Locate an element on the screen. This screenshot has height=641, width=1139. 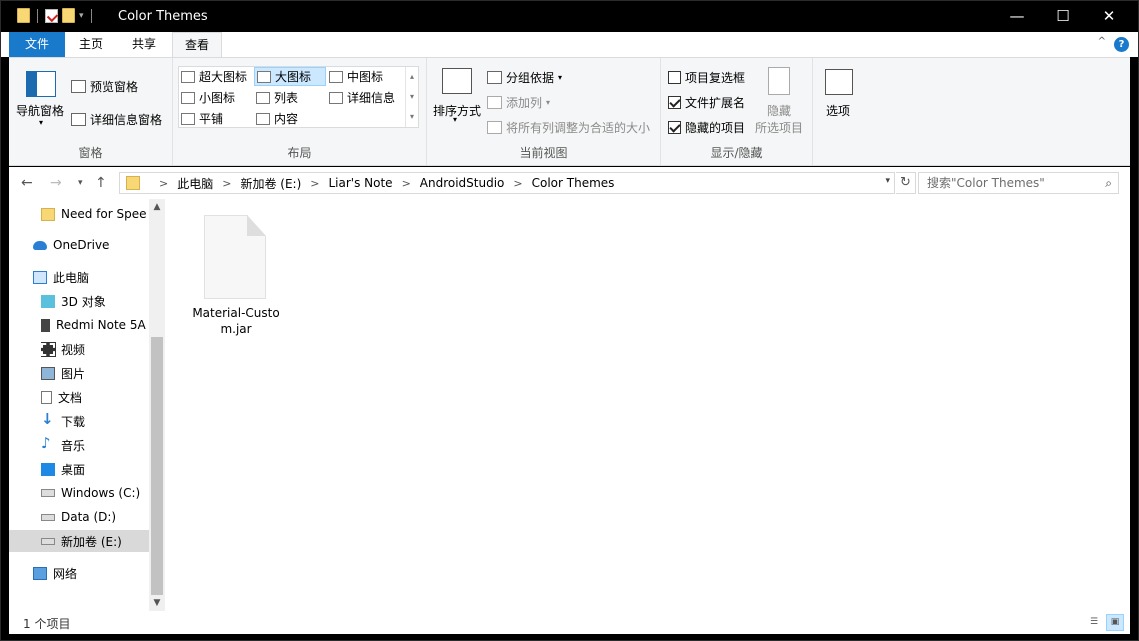
extra-large-icons-option: 超大图标 is located at coordinates (214, 76).